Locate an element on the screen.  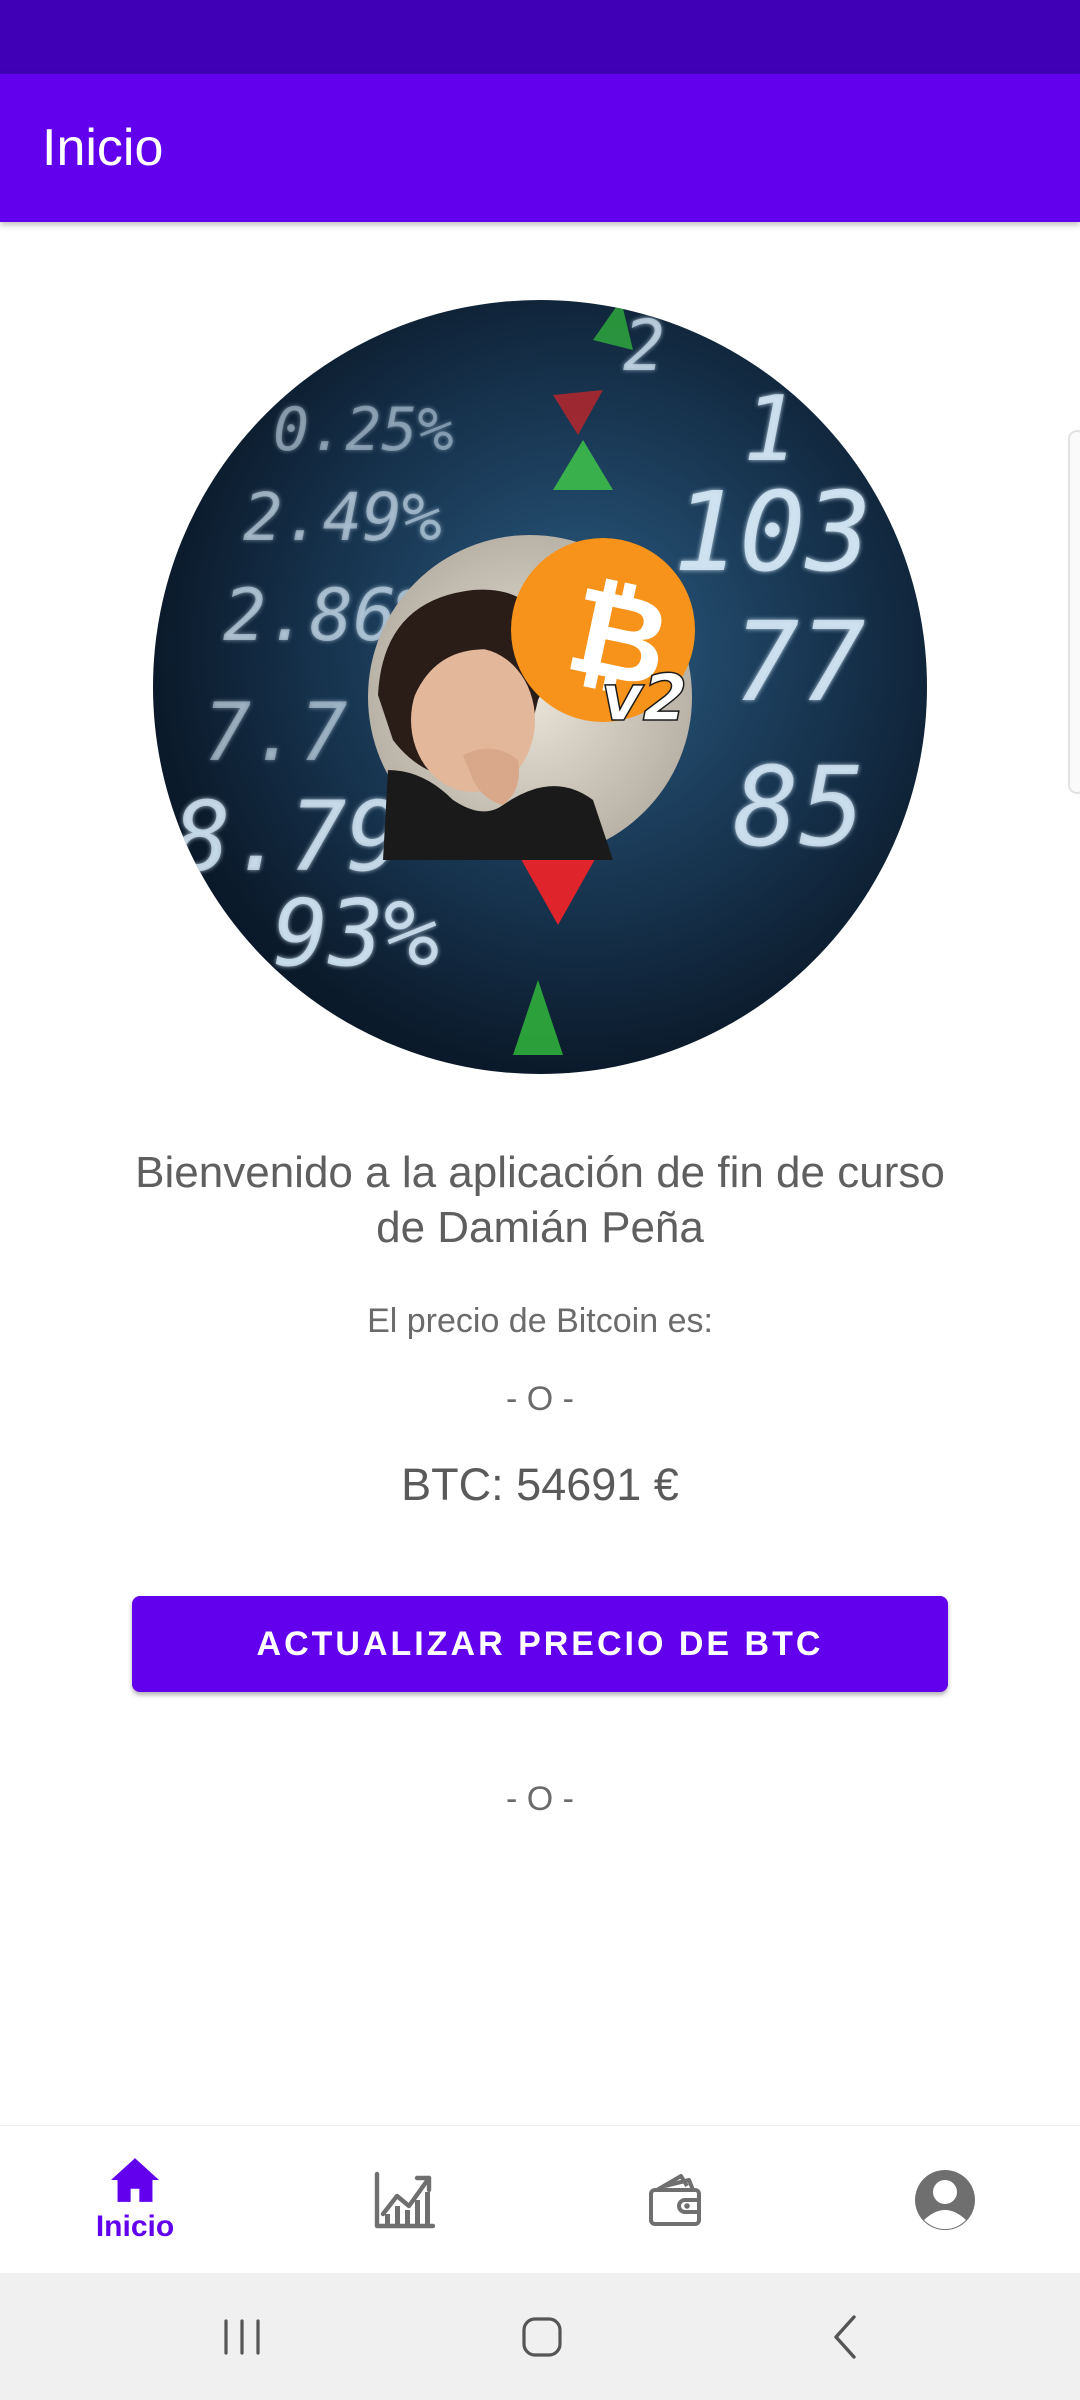
chart-icon is located at coordinates (405, 2200).